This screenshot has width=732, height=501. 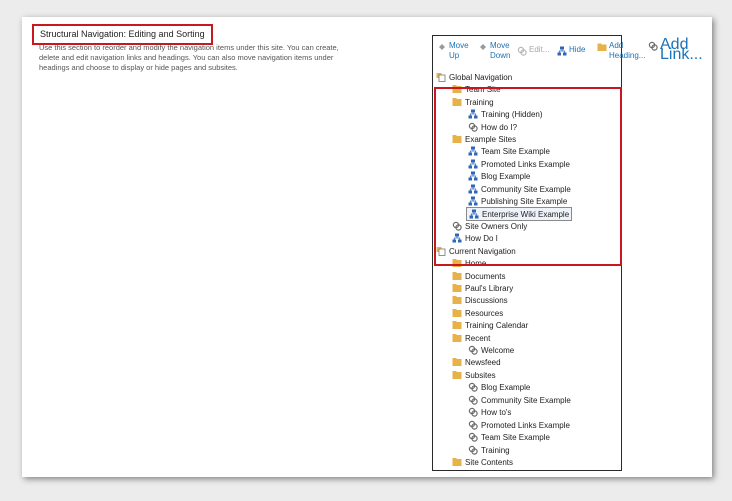 What do you see at coordinates (571, 50) in the screenshot?
I see `hide-button: Hide` at bounding box center [571, 50].